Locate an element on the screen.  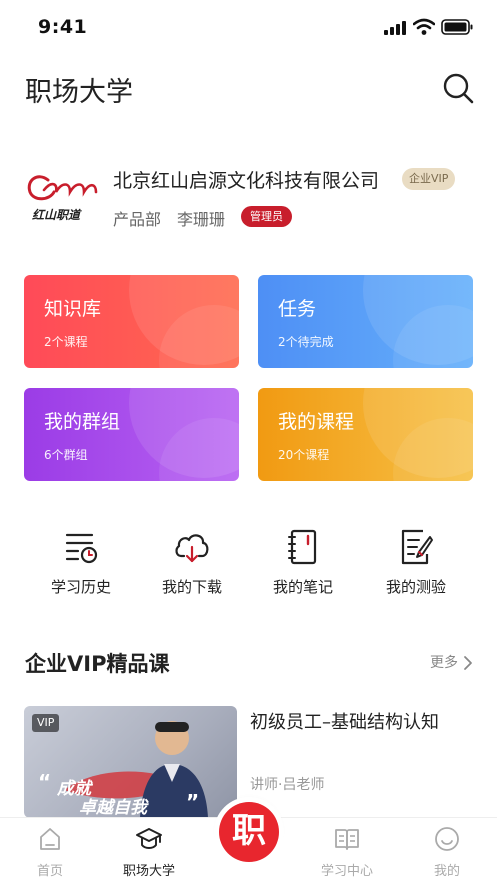
thumbnail-slogan: 卓越自我 is located at coordinates (113, 808).